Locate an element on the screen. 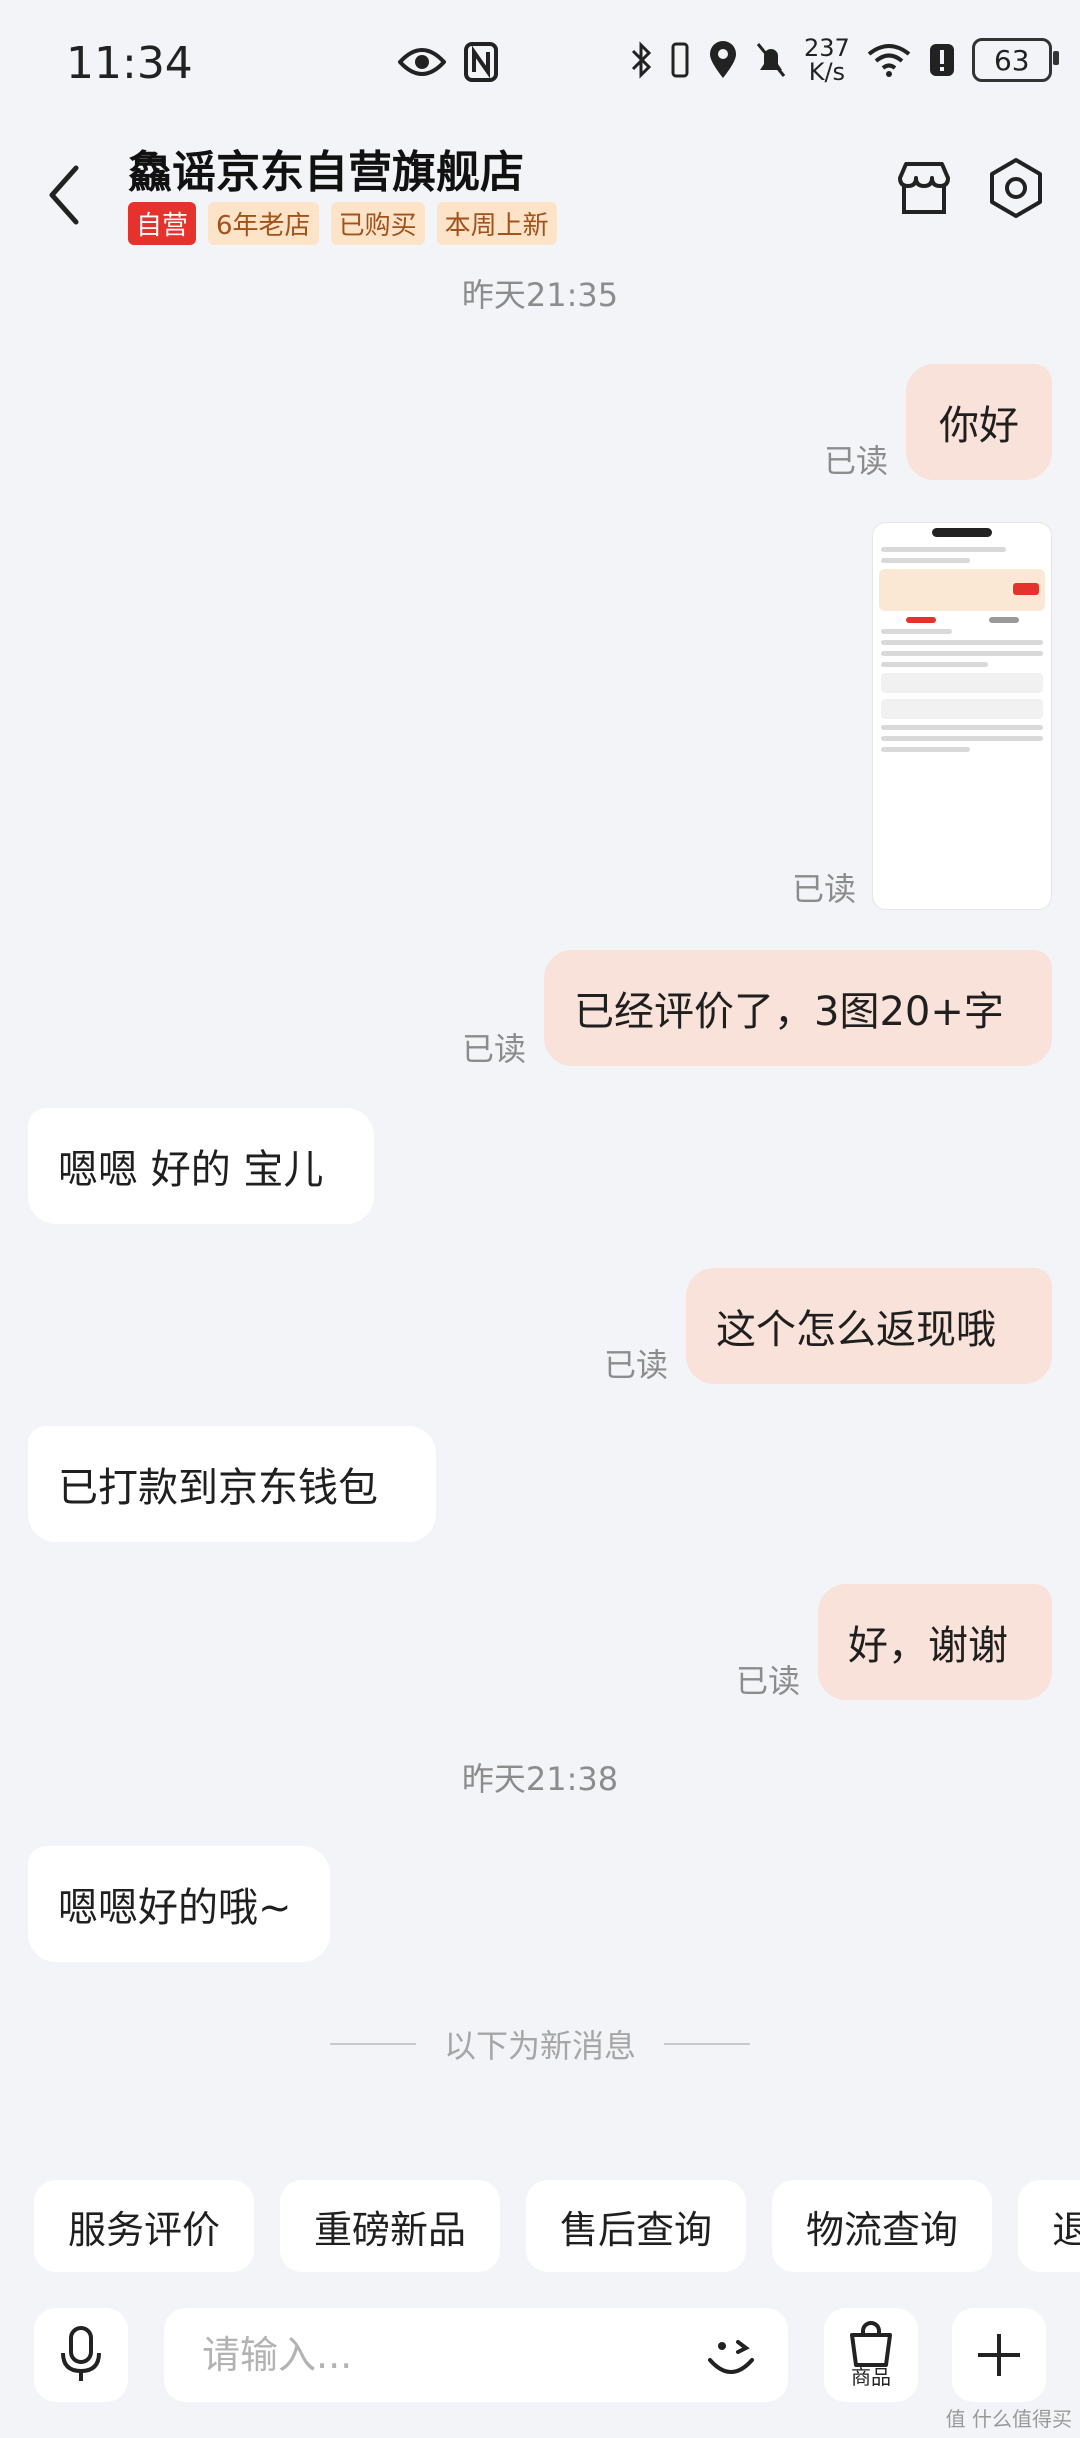  new-messages-label: 以下为新消息 is located at coordinates (539, 2046).